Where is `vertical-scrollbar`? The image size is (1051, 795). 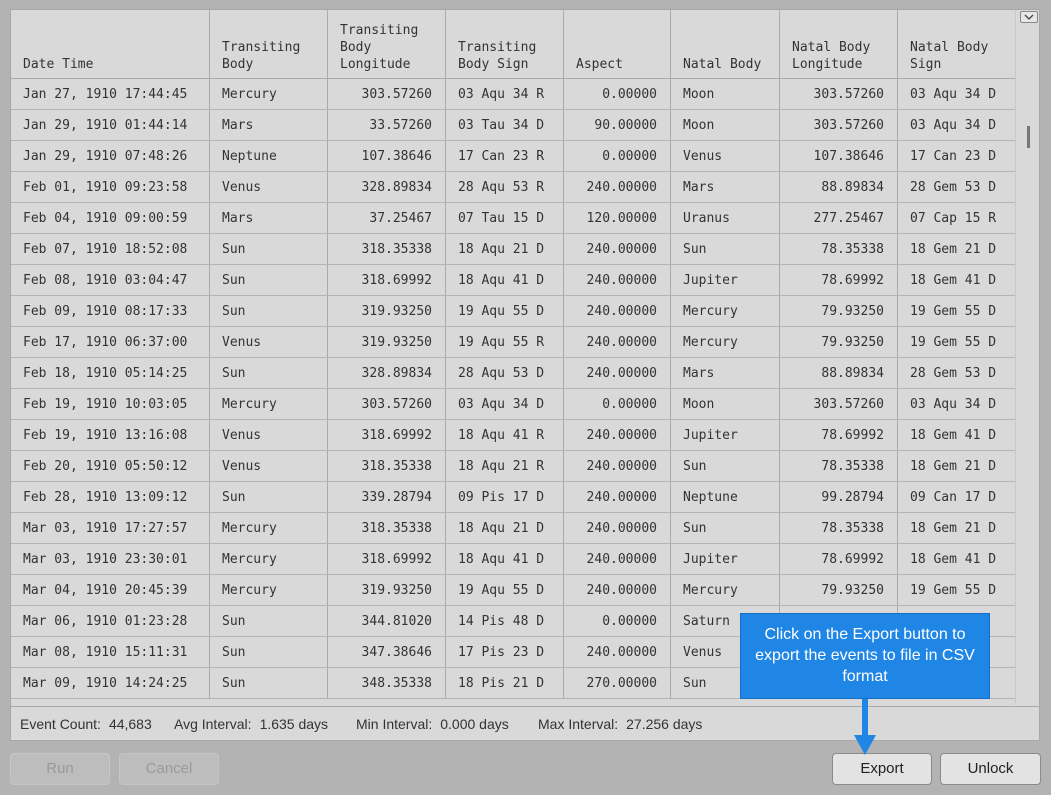 vertical-scrollbar is located at coordinates (1027, 357).